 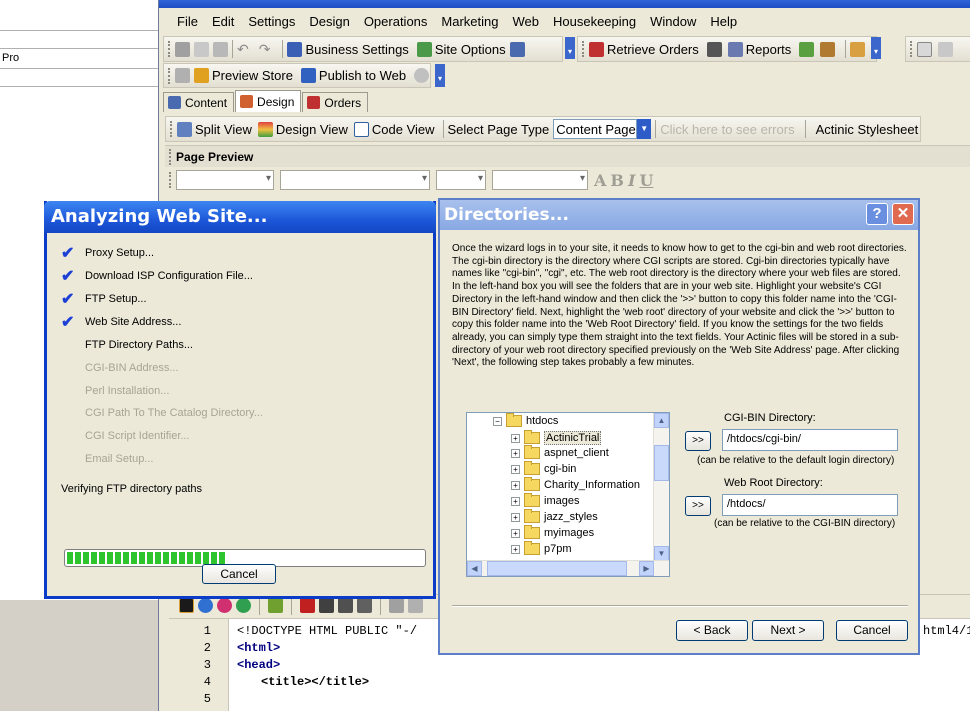 I want to click on underline-icon: U, so click(x=646, y=180).